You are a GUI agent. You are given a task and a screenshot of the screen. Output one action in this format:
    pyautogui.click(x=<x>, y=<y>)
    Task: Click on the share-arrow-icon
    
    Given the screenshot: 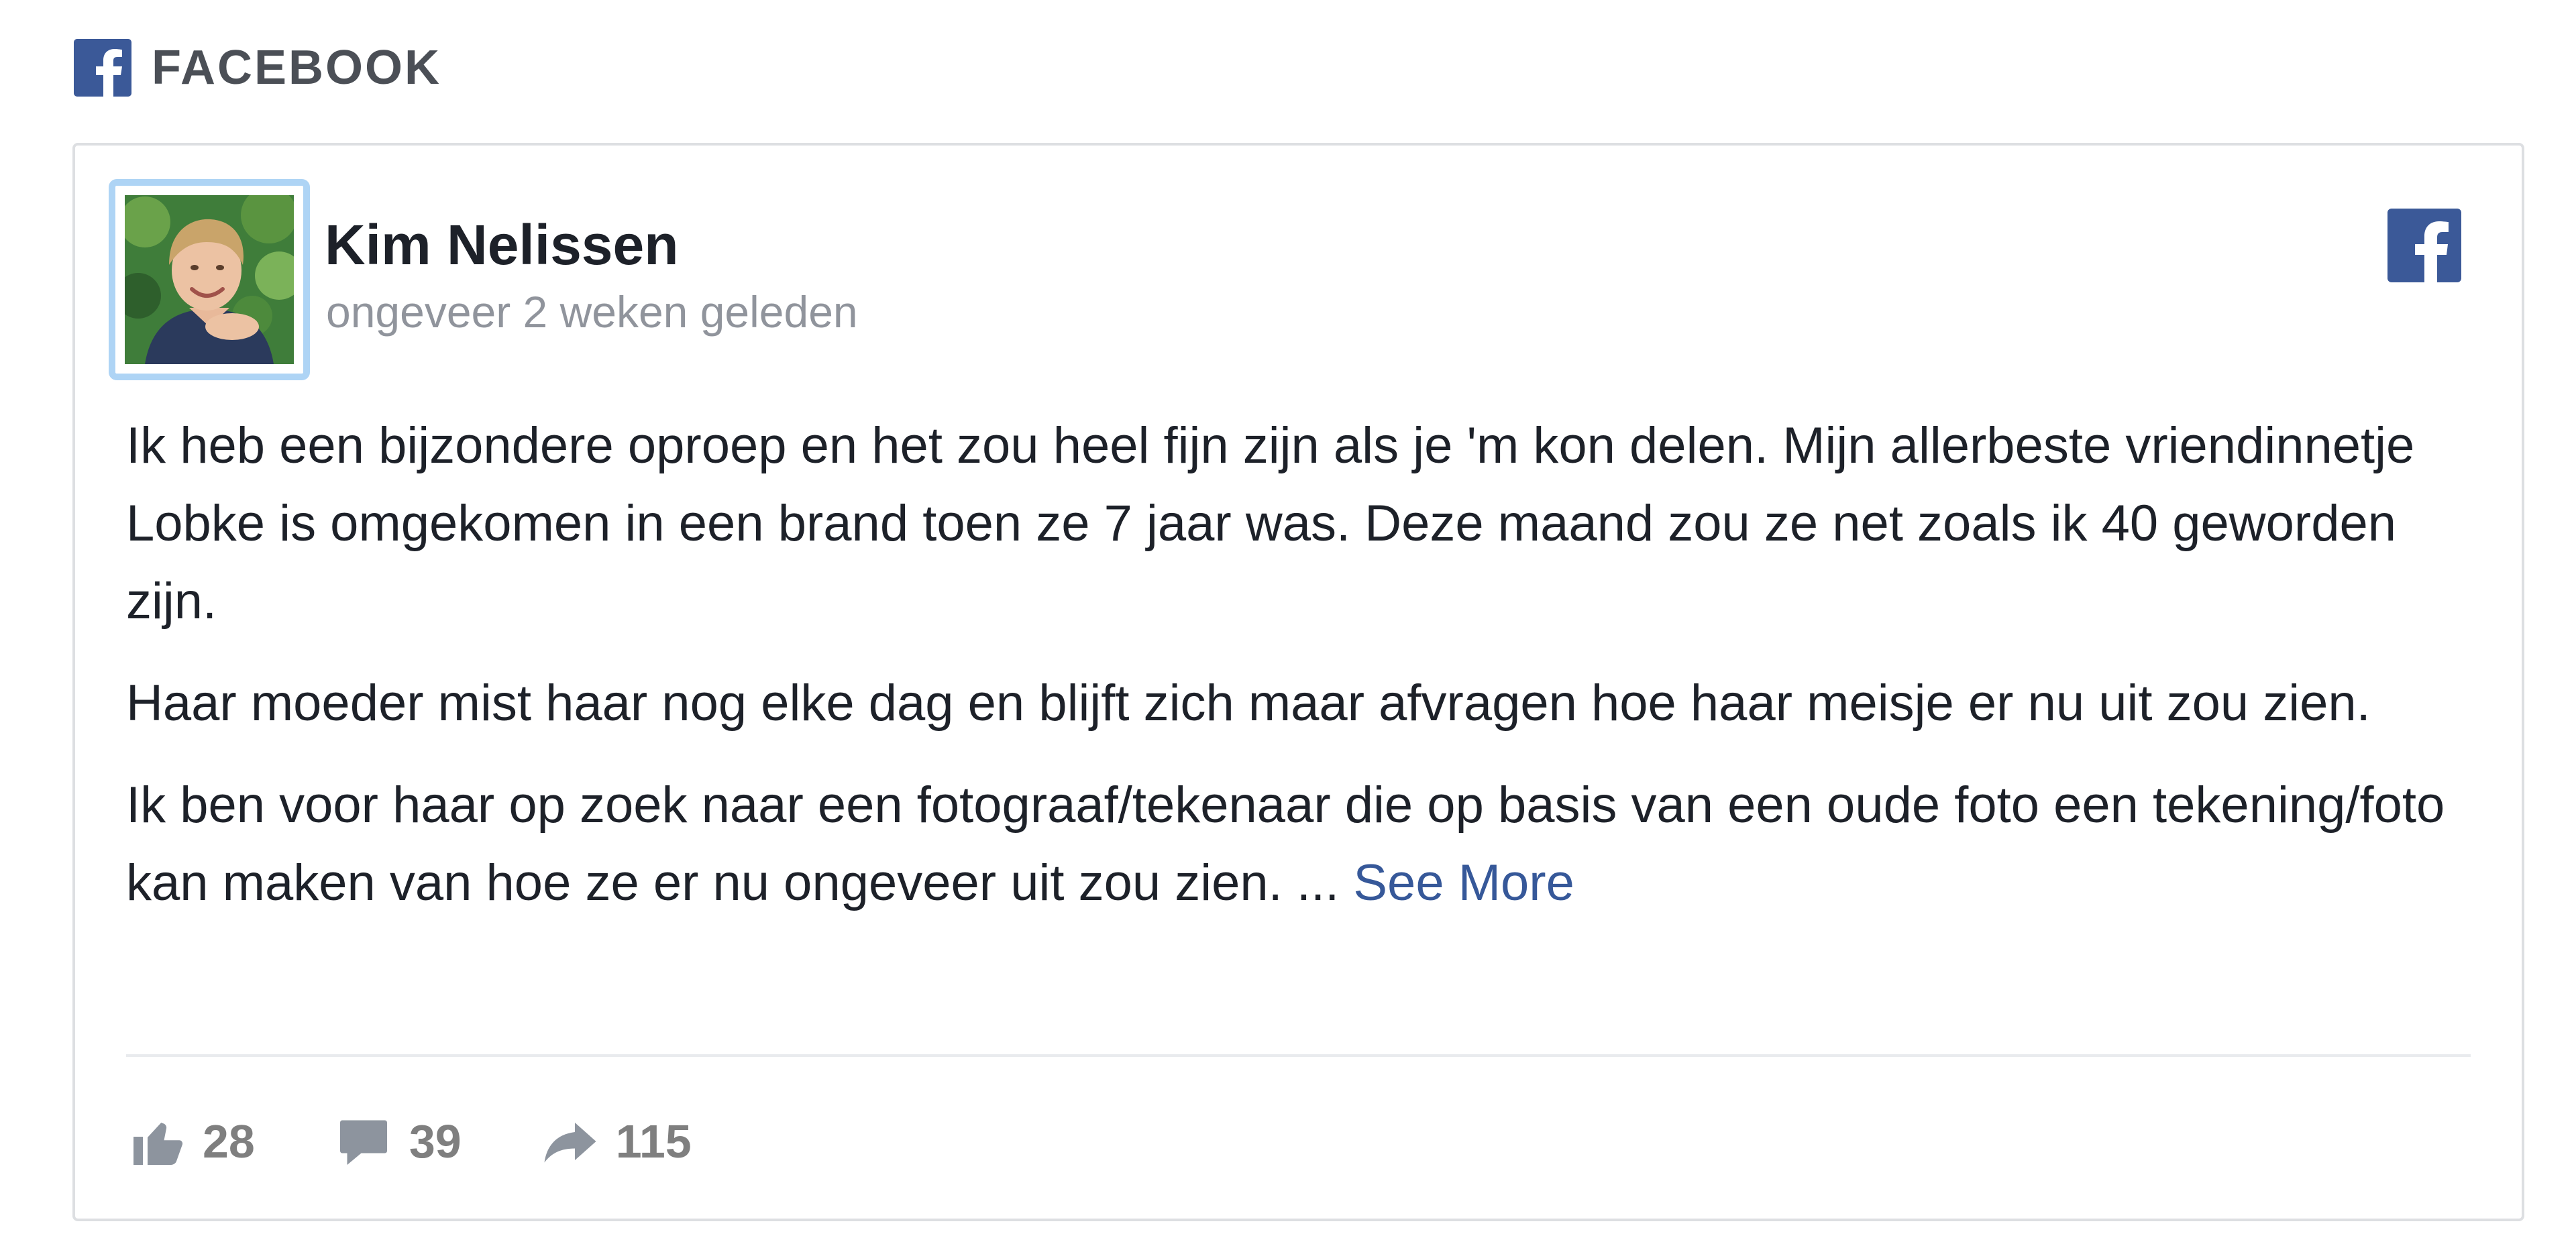 What is the action you would take?
    pyautogui.click(x=570, y=1143)
    